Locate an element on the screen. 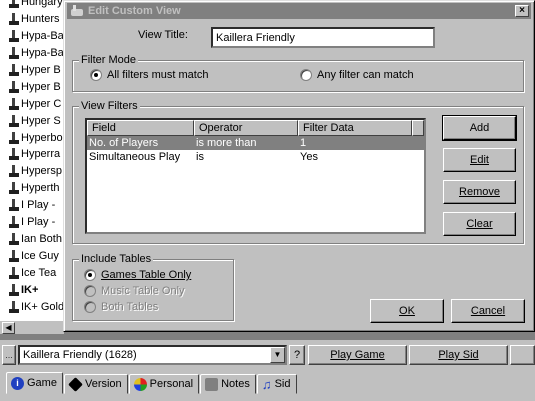 The width and height of the screenshot is (535, 401). list-item-label: Hyper S is located at coordinates (41, 120).